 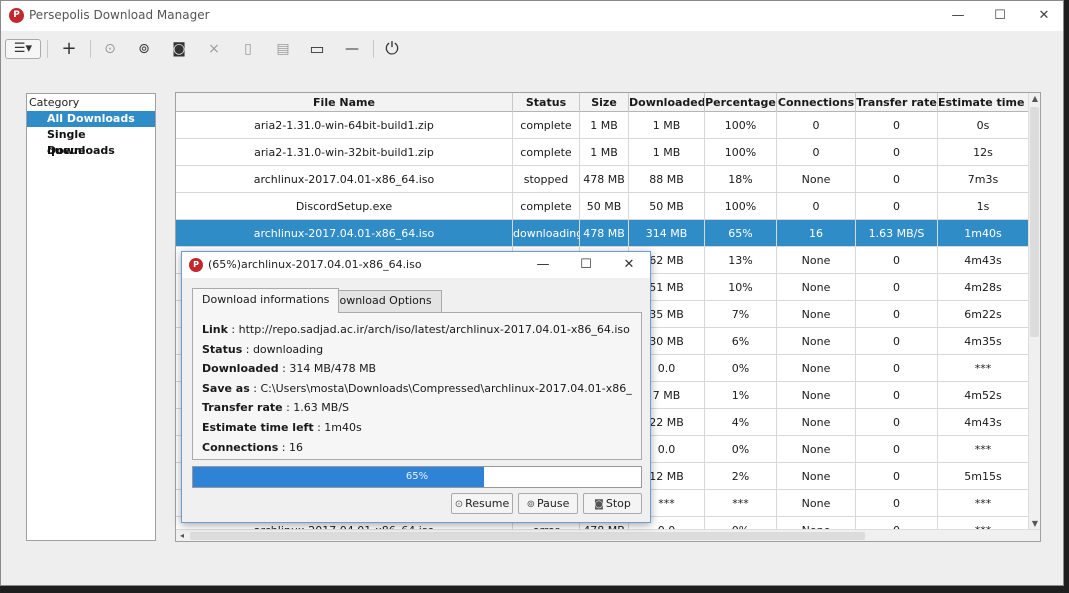 What do you see at coordinates (741, 260) in the screenshot?
I see `cell-percentage: 13%` at bounding box center [741, 260].